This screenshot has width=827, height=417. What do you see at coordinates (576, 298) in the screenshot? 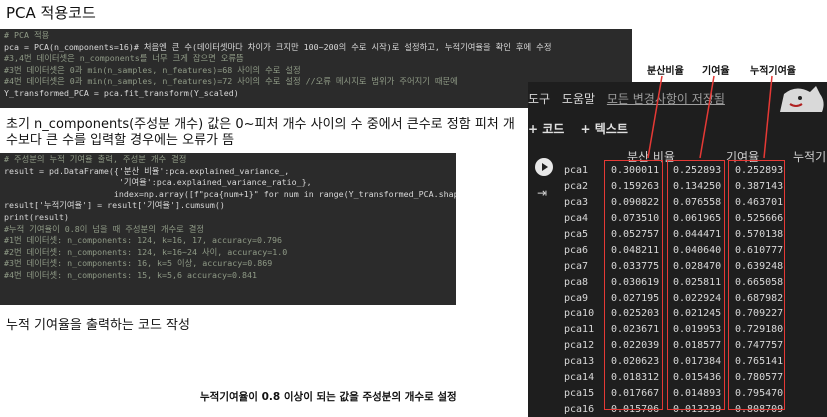
I see `row-index: pca9` at bounding box center [576, 298].